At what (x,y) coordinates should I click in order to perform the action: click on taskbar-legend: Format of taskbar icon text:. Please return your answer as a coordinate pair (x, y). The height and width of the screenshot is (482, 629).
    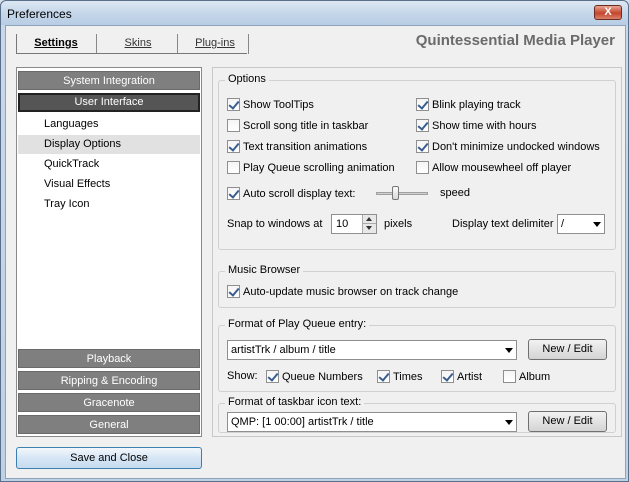
    Looking at the image, I should click on (295, 402).